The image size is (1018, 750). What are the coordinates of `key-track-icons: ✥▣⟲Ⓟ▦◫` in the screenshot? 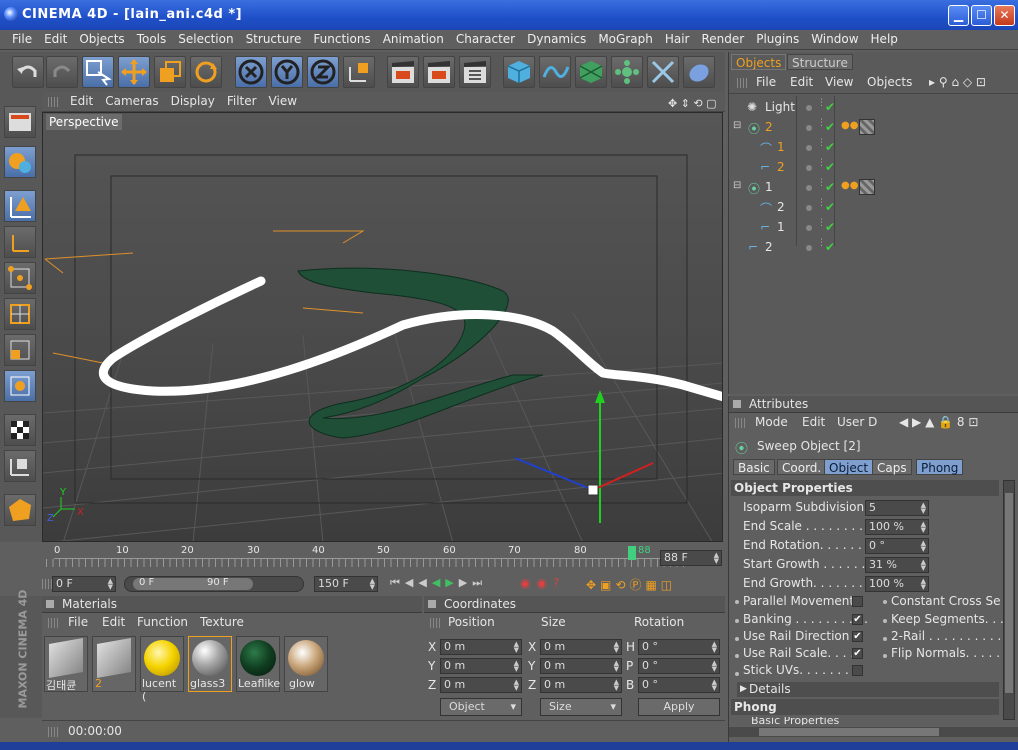 It's located at (631, 584).